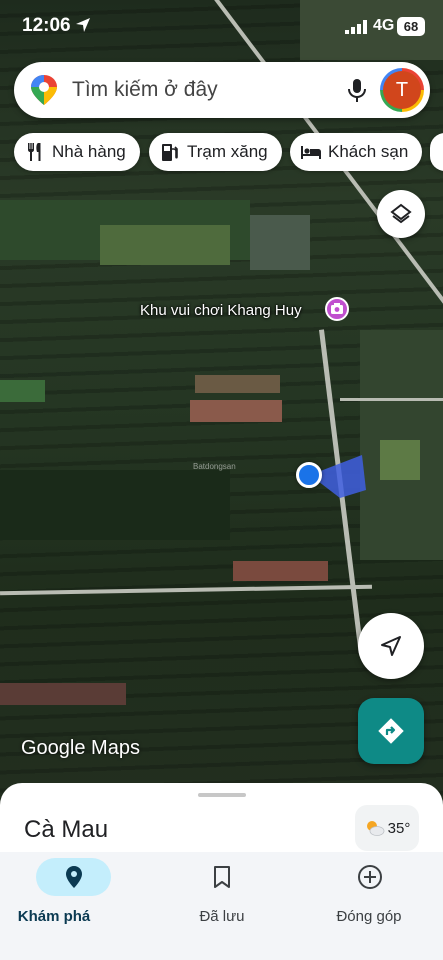 This screenshot has width=443, height=960. I want to click on chip-more, so click(436, 152).